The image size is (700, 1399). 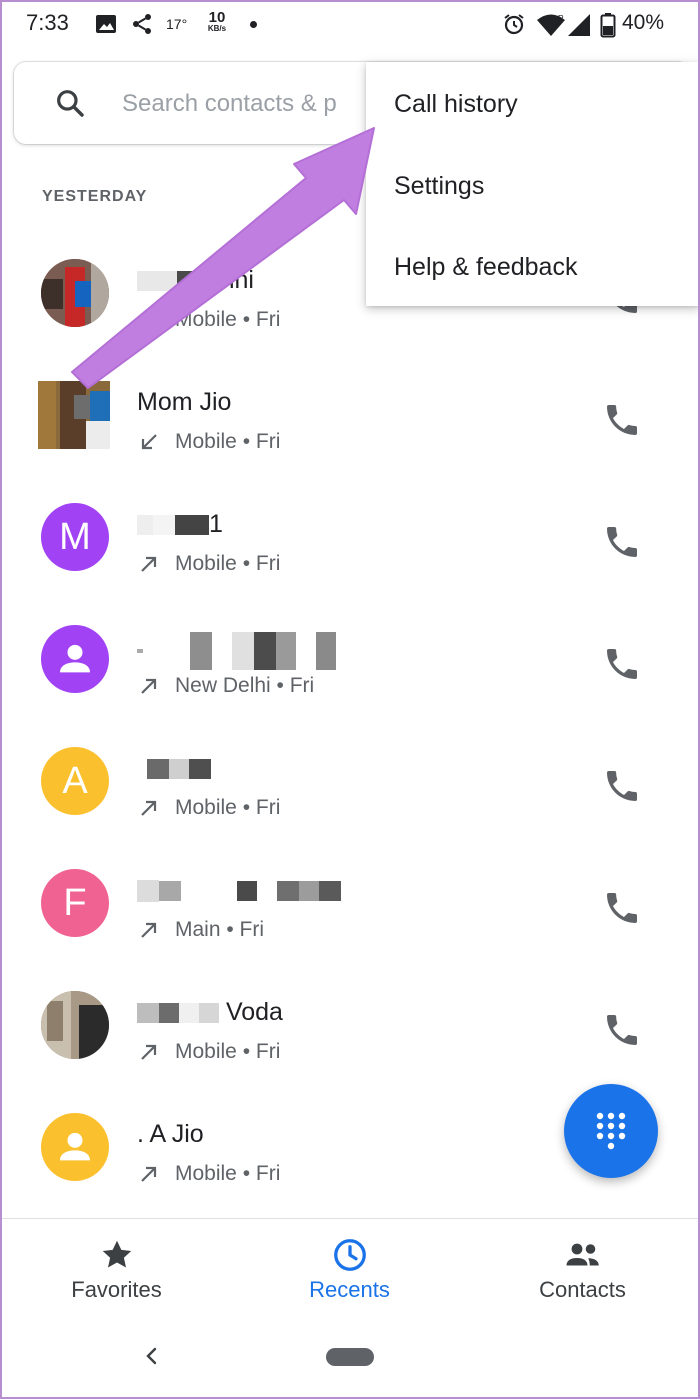 I want to click on contact-name: . A Jio, so click(x=170, y=1134).